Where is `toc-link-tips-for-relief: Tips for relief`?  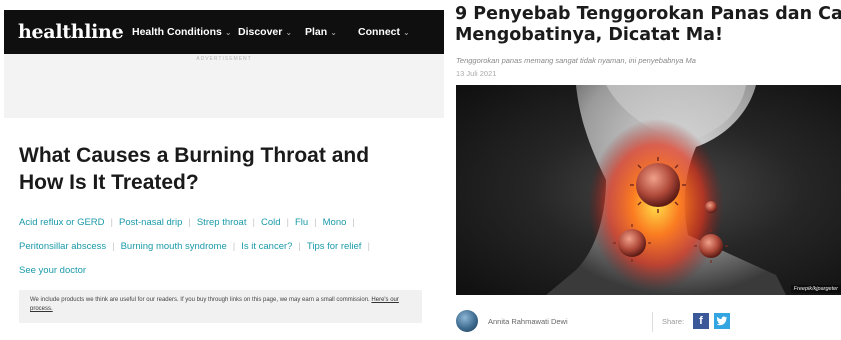 toc-link-tips-for-relief: Tips for relief is located at coordinates (334, 246).